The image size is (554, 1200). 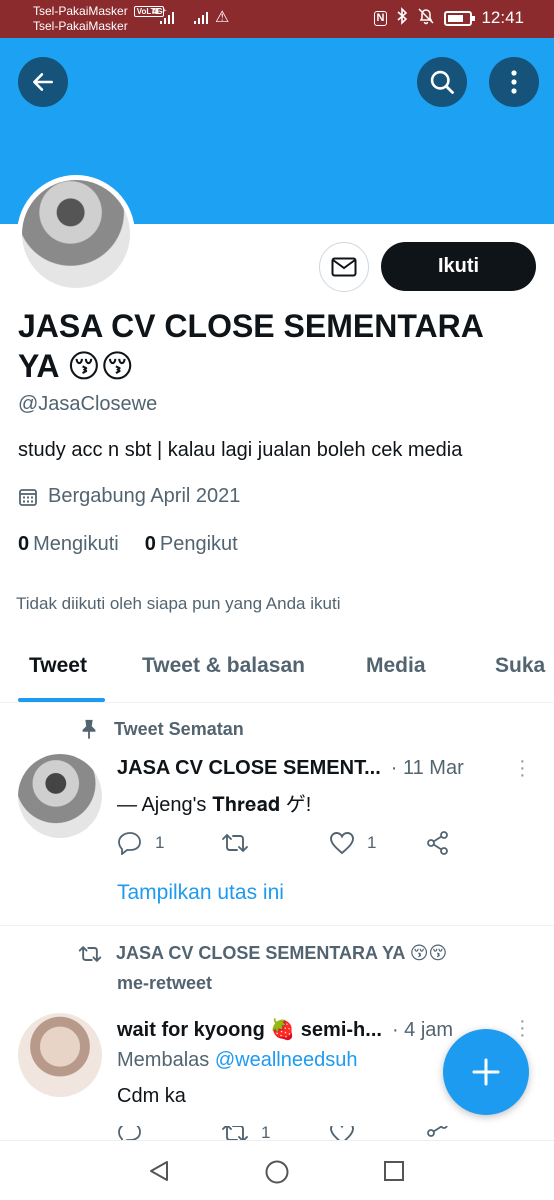 What do you see at coordinates (277, 925) in the screenshot?
I see `tweet-divider` at bounding box center [277, 925].